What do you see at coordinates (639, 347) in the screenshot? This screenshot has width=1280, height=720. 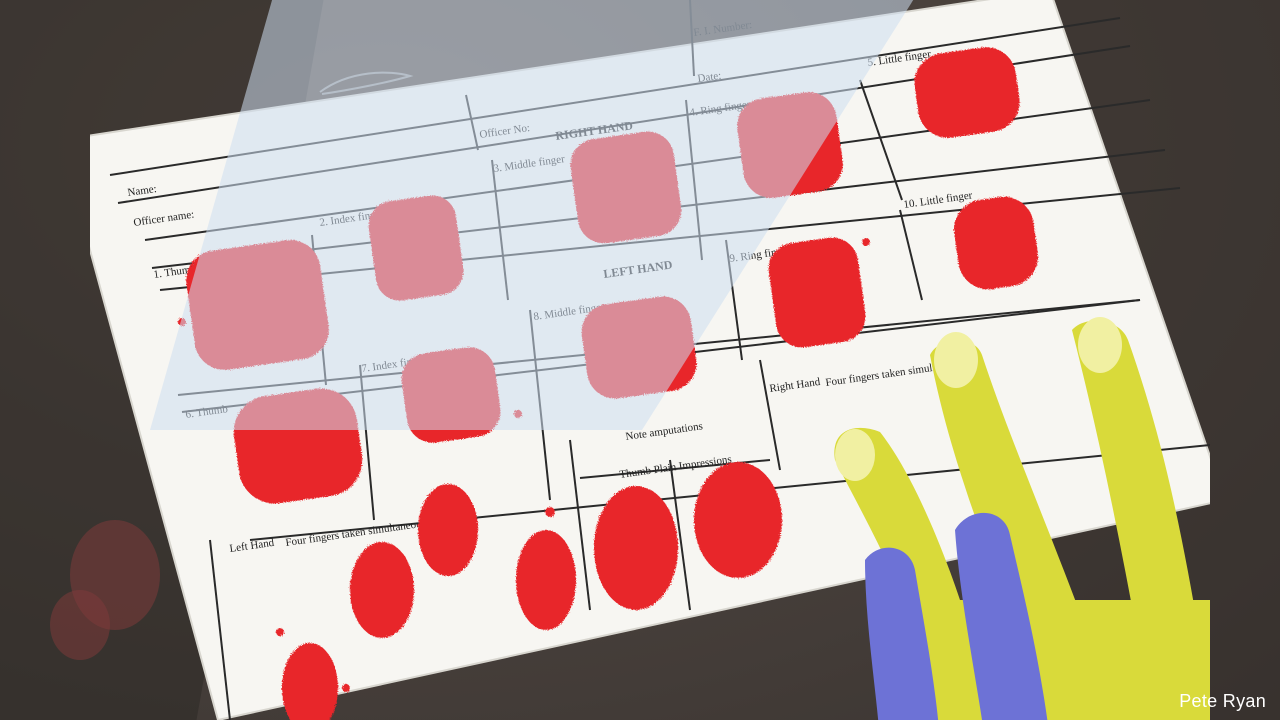 I see `print-middle-left` at bounding box center [639, 347].